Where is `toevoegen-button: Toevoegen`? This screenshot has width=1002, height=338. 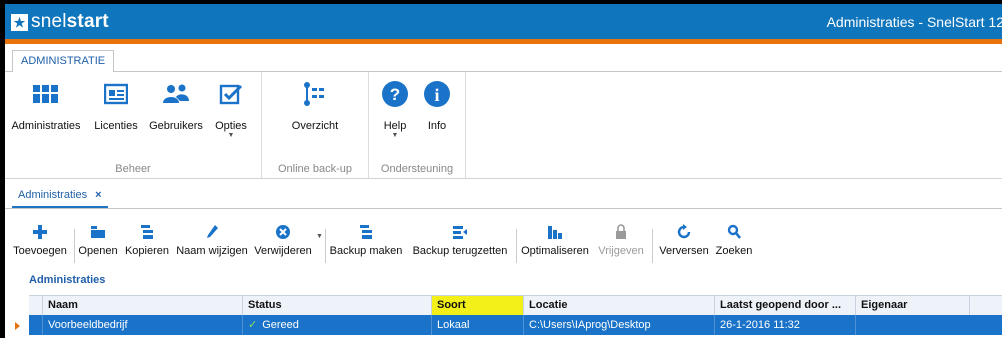 toevoegen-button: Toevoegen is located at coordinates (40, 239).